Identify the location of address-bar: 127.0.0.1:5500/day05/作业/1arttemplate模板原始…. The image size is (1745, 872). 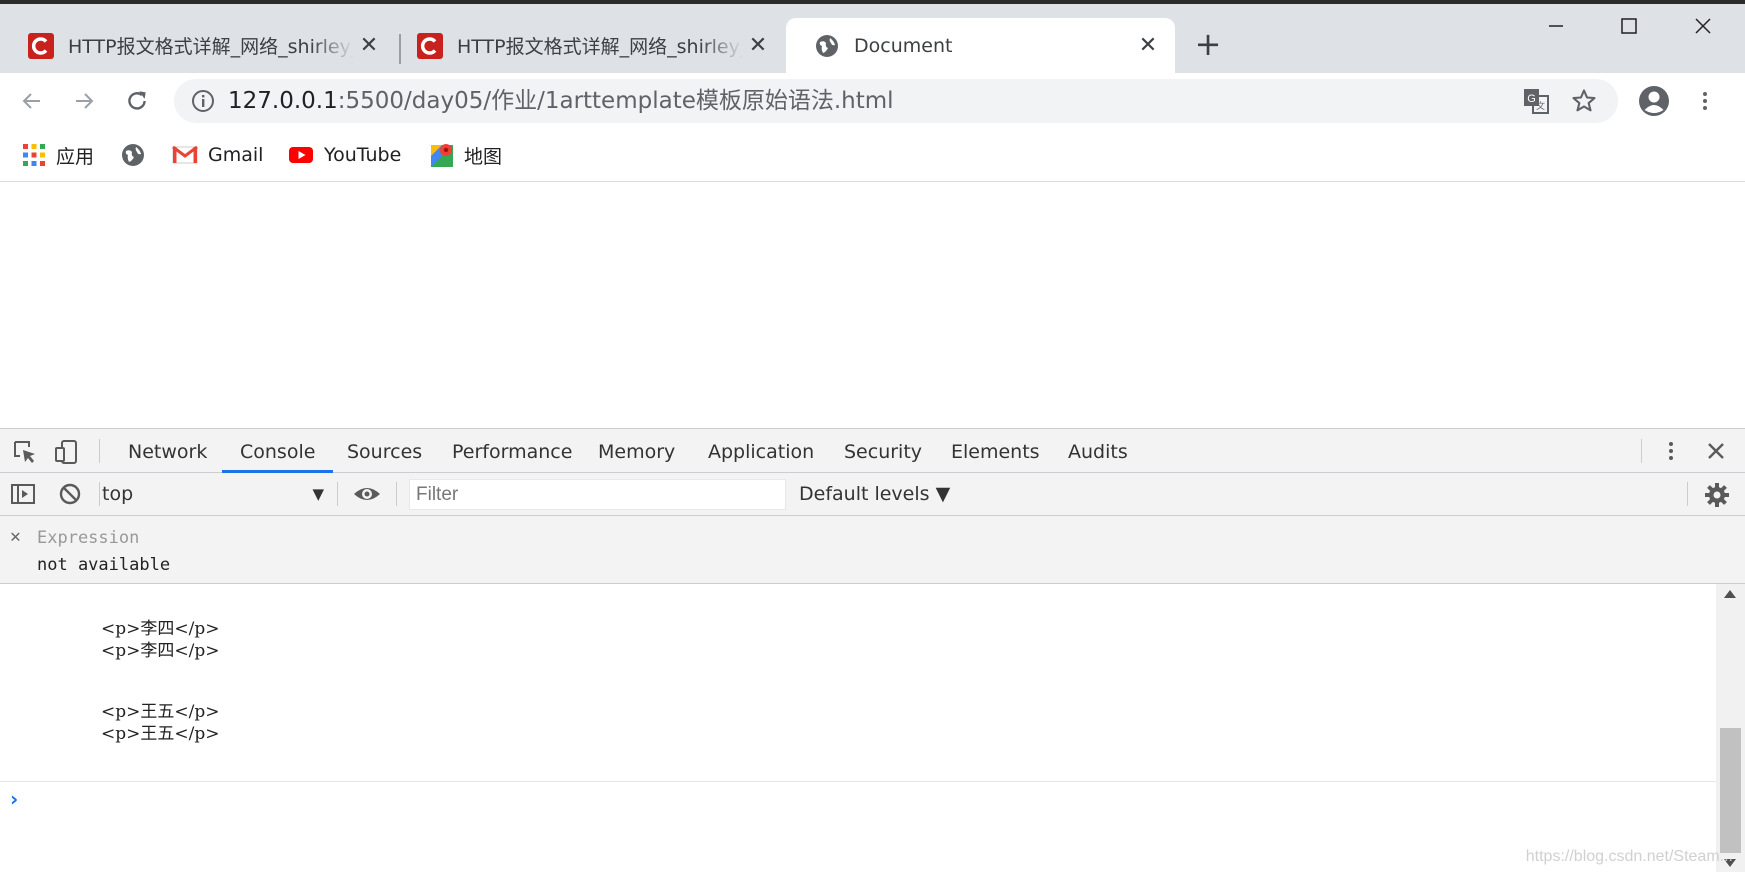
(896, 101).